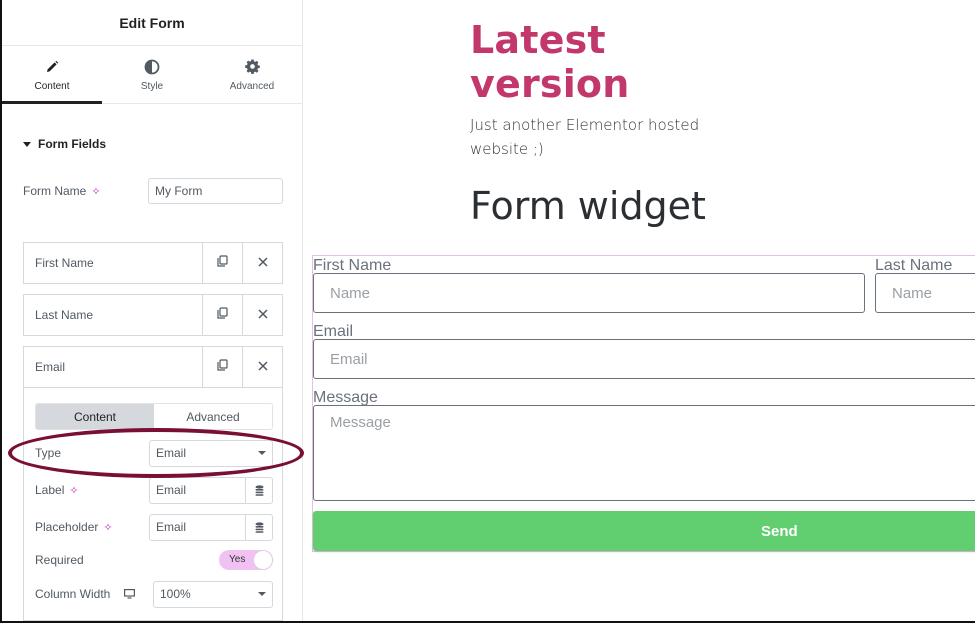 The width and height of the screenshot is (975, 623). Describe the element at coordinates (237, 559) in the screenshot. I see `required-toggle-label: Yes` at that location.